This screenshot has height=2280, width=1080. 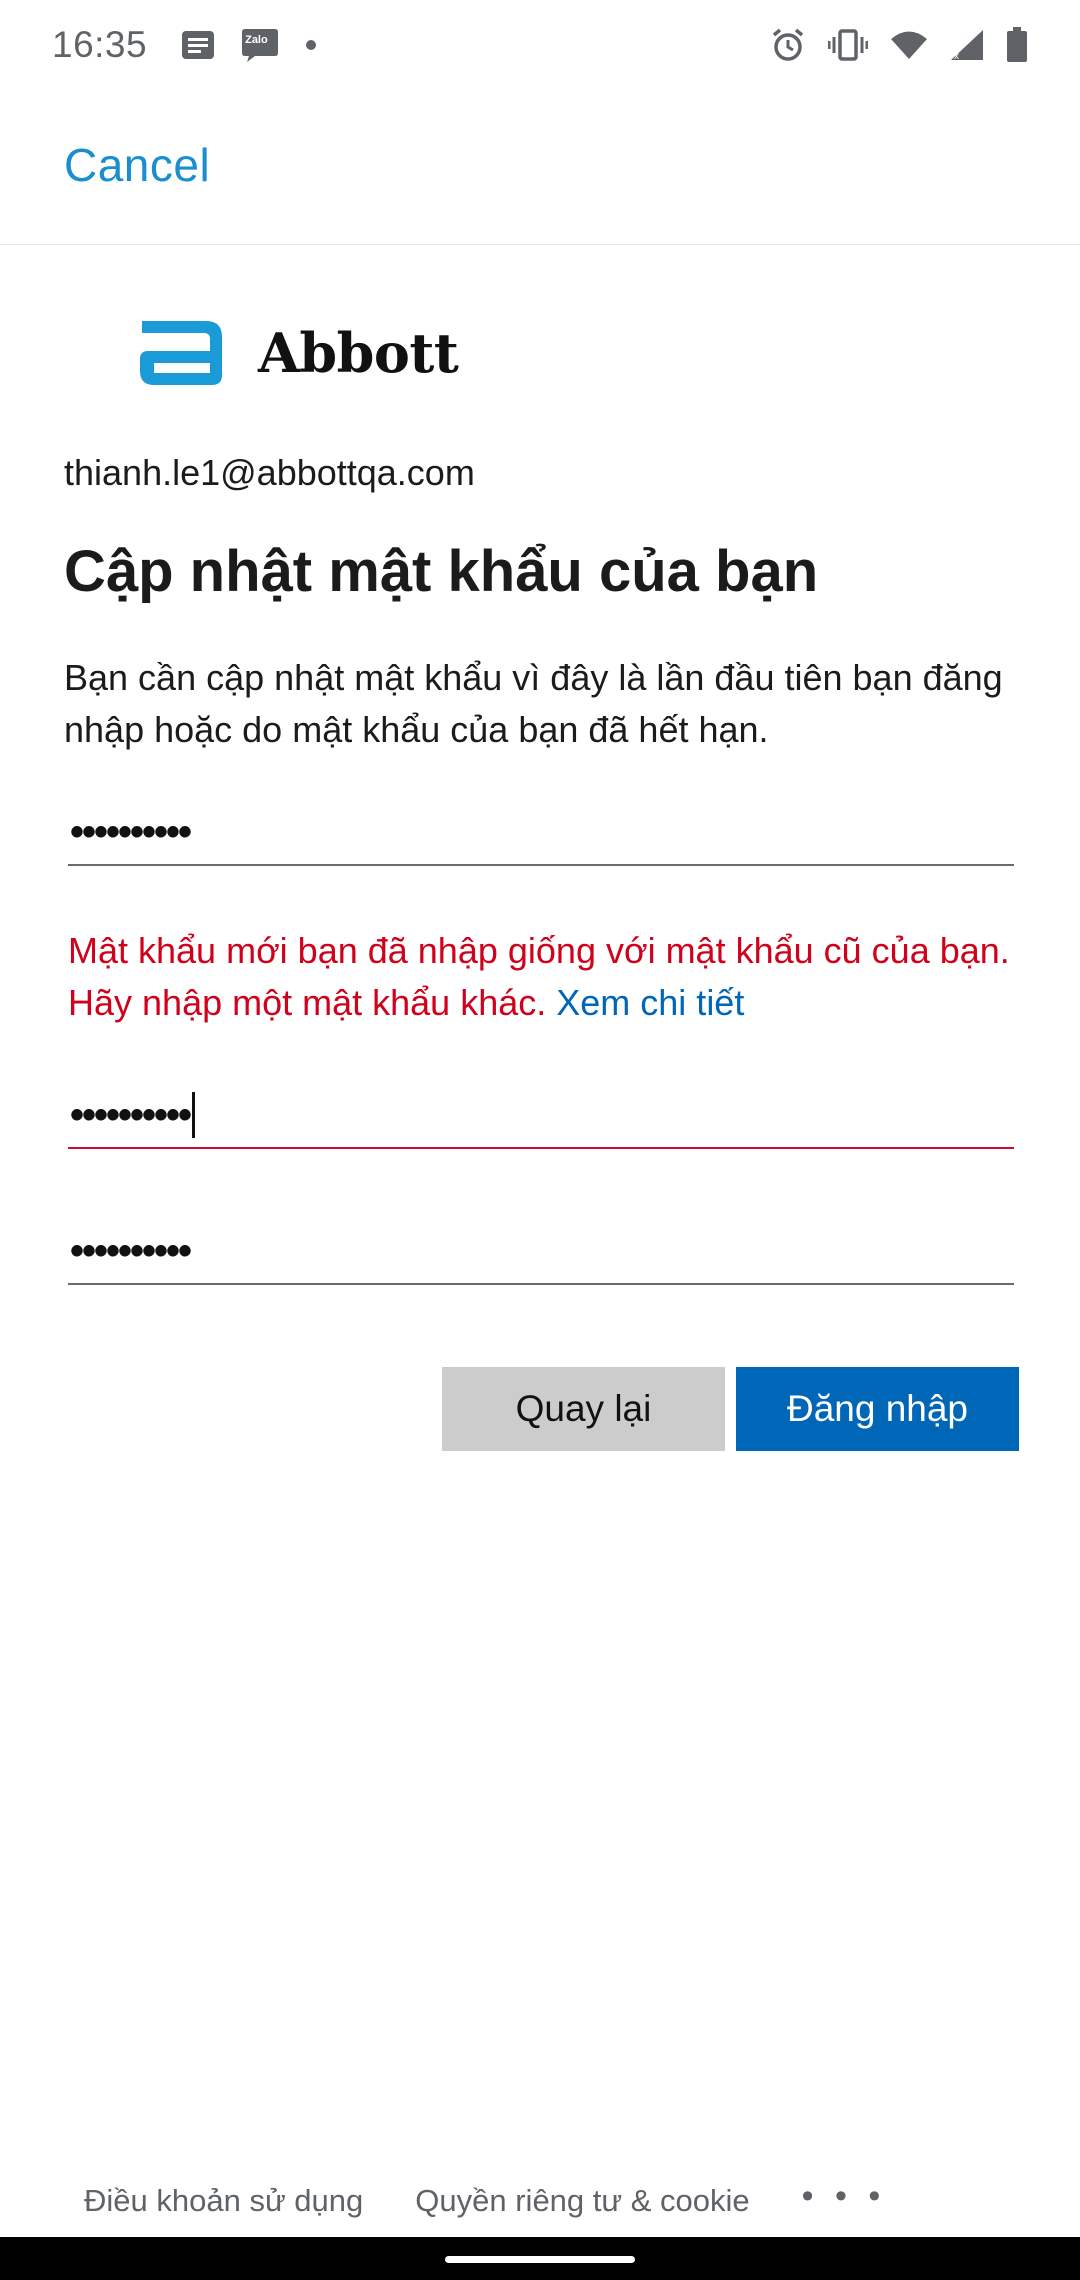 I want to click on terms-link: Điều khoản sử dụng, so click(x=223, y=2201).